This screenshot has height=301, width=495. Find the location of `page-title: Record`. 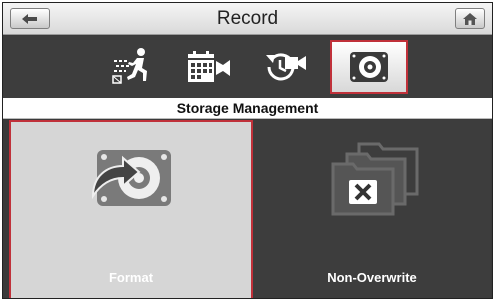

page-title: Record is located at coordinates (247, 18).